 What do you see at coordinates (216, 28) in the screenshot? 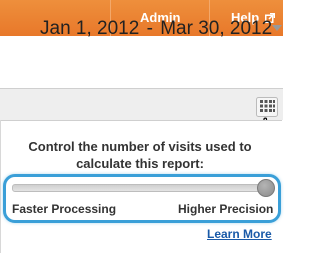
I see `date-range-end: Mar 30, 2012` at bounding box center [216, 28].